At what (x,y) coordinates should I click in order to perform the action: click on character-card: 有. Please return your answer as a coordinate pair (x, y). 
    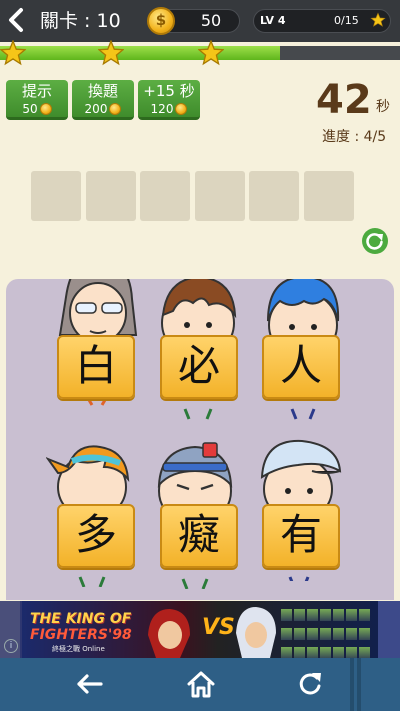
    Looking at the image, I should click on (301, 536).